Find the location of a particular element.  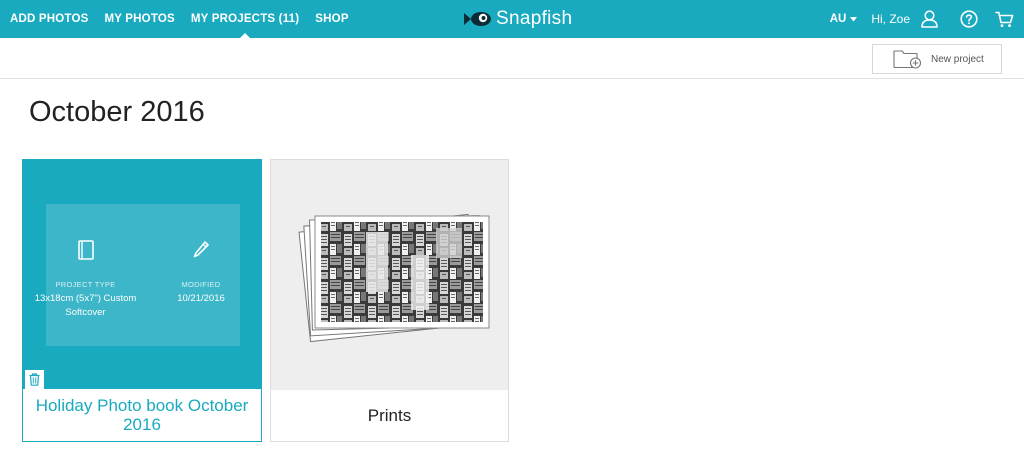

new-project-button: New project is located at coordinates (937, 59).